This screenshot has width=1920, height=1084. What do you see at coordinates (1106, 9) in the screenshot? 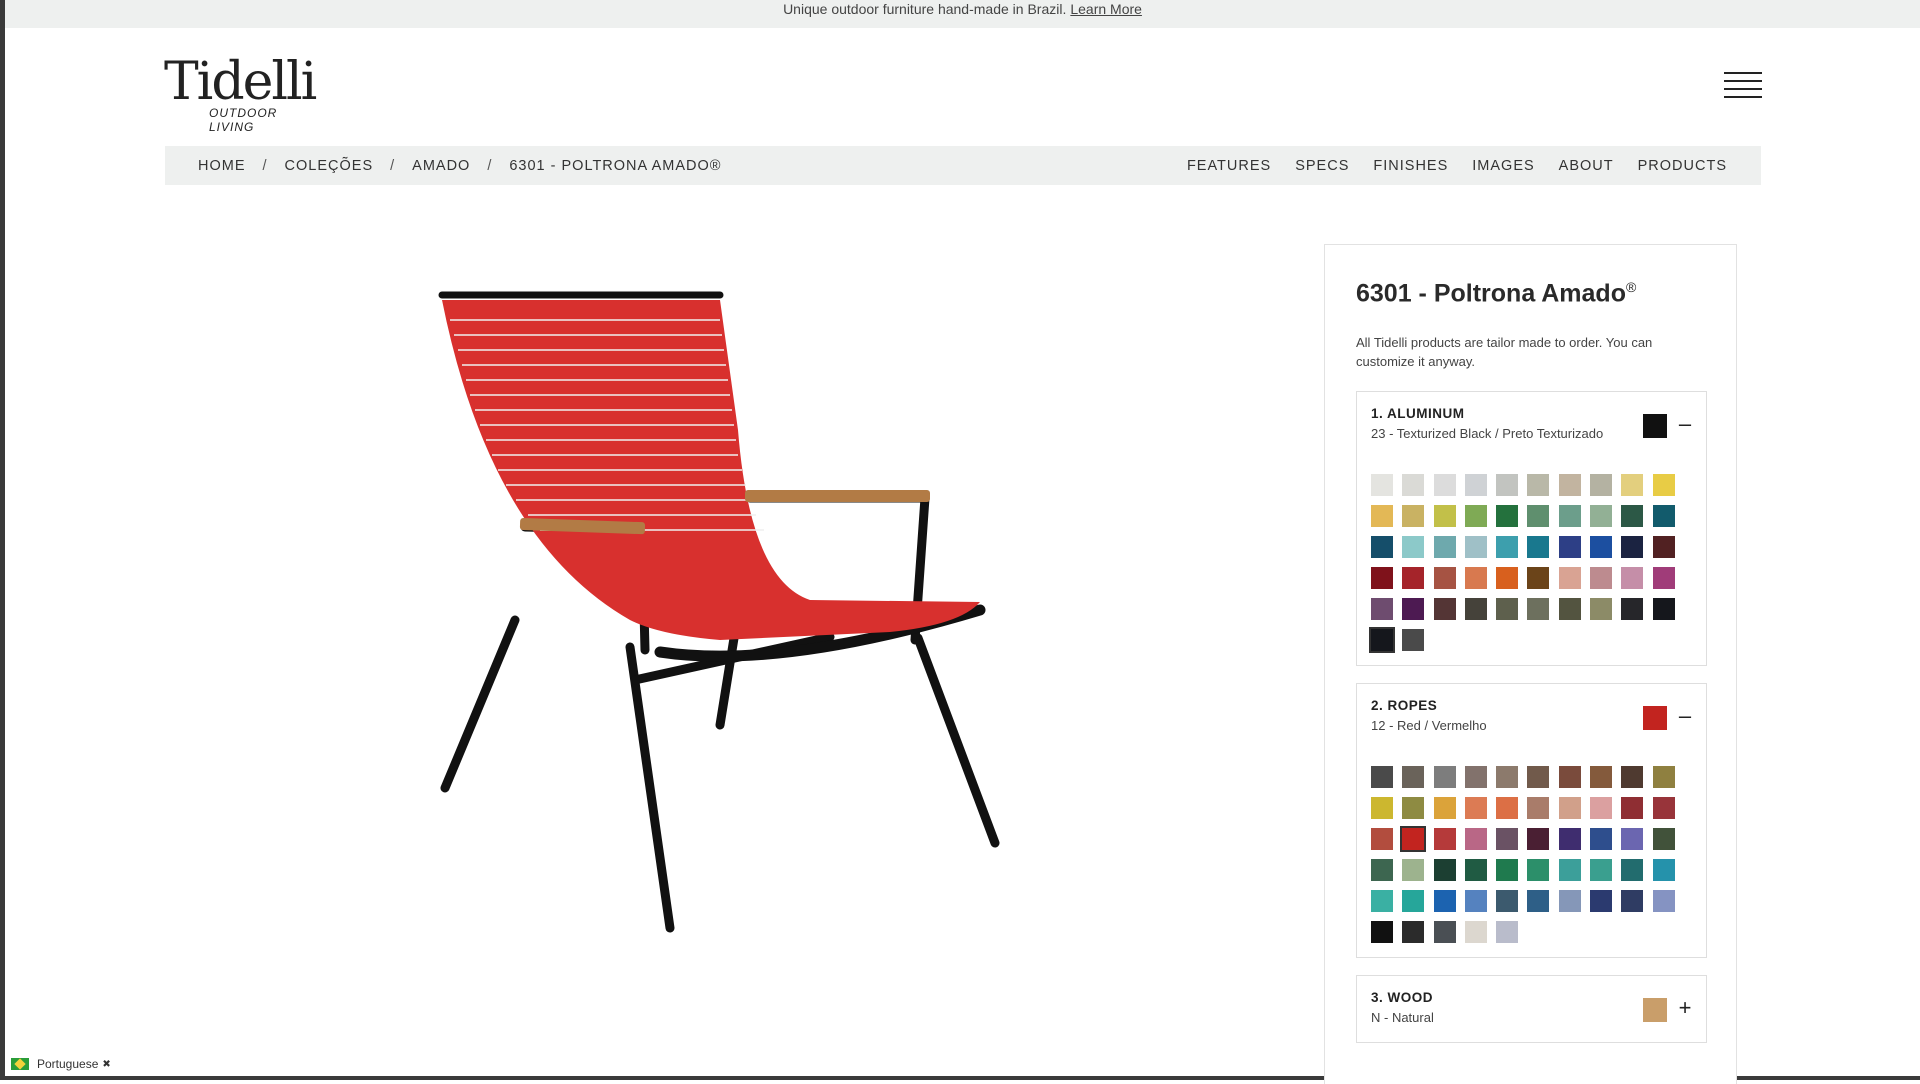
I see `learn-more-link: Learn More` at bounding box center [1106, 9].